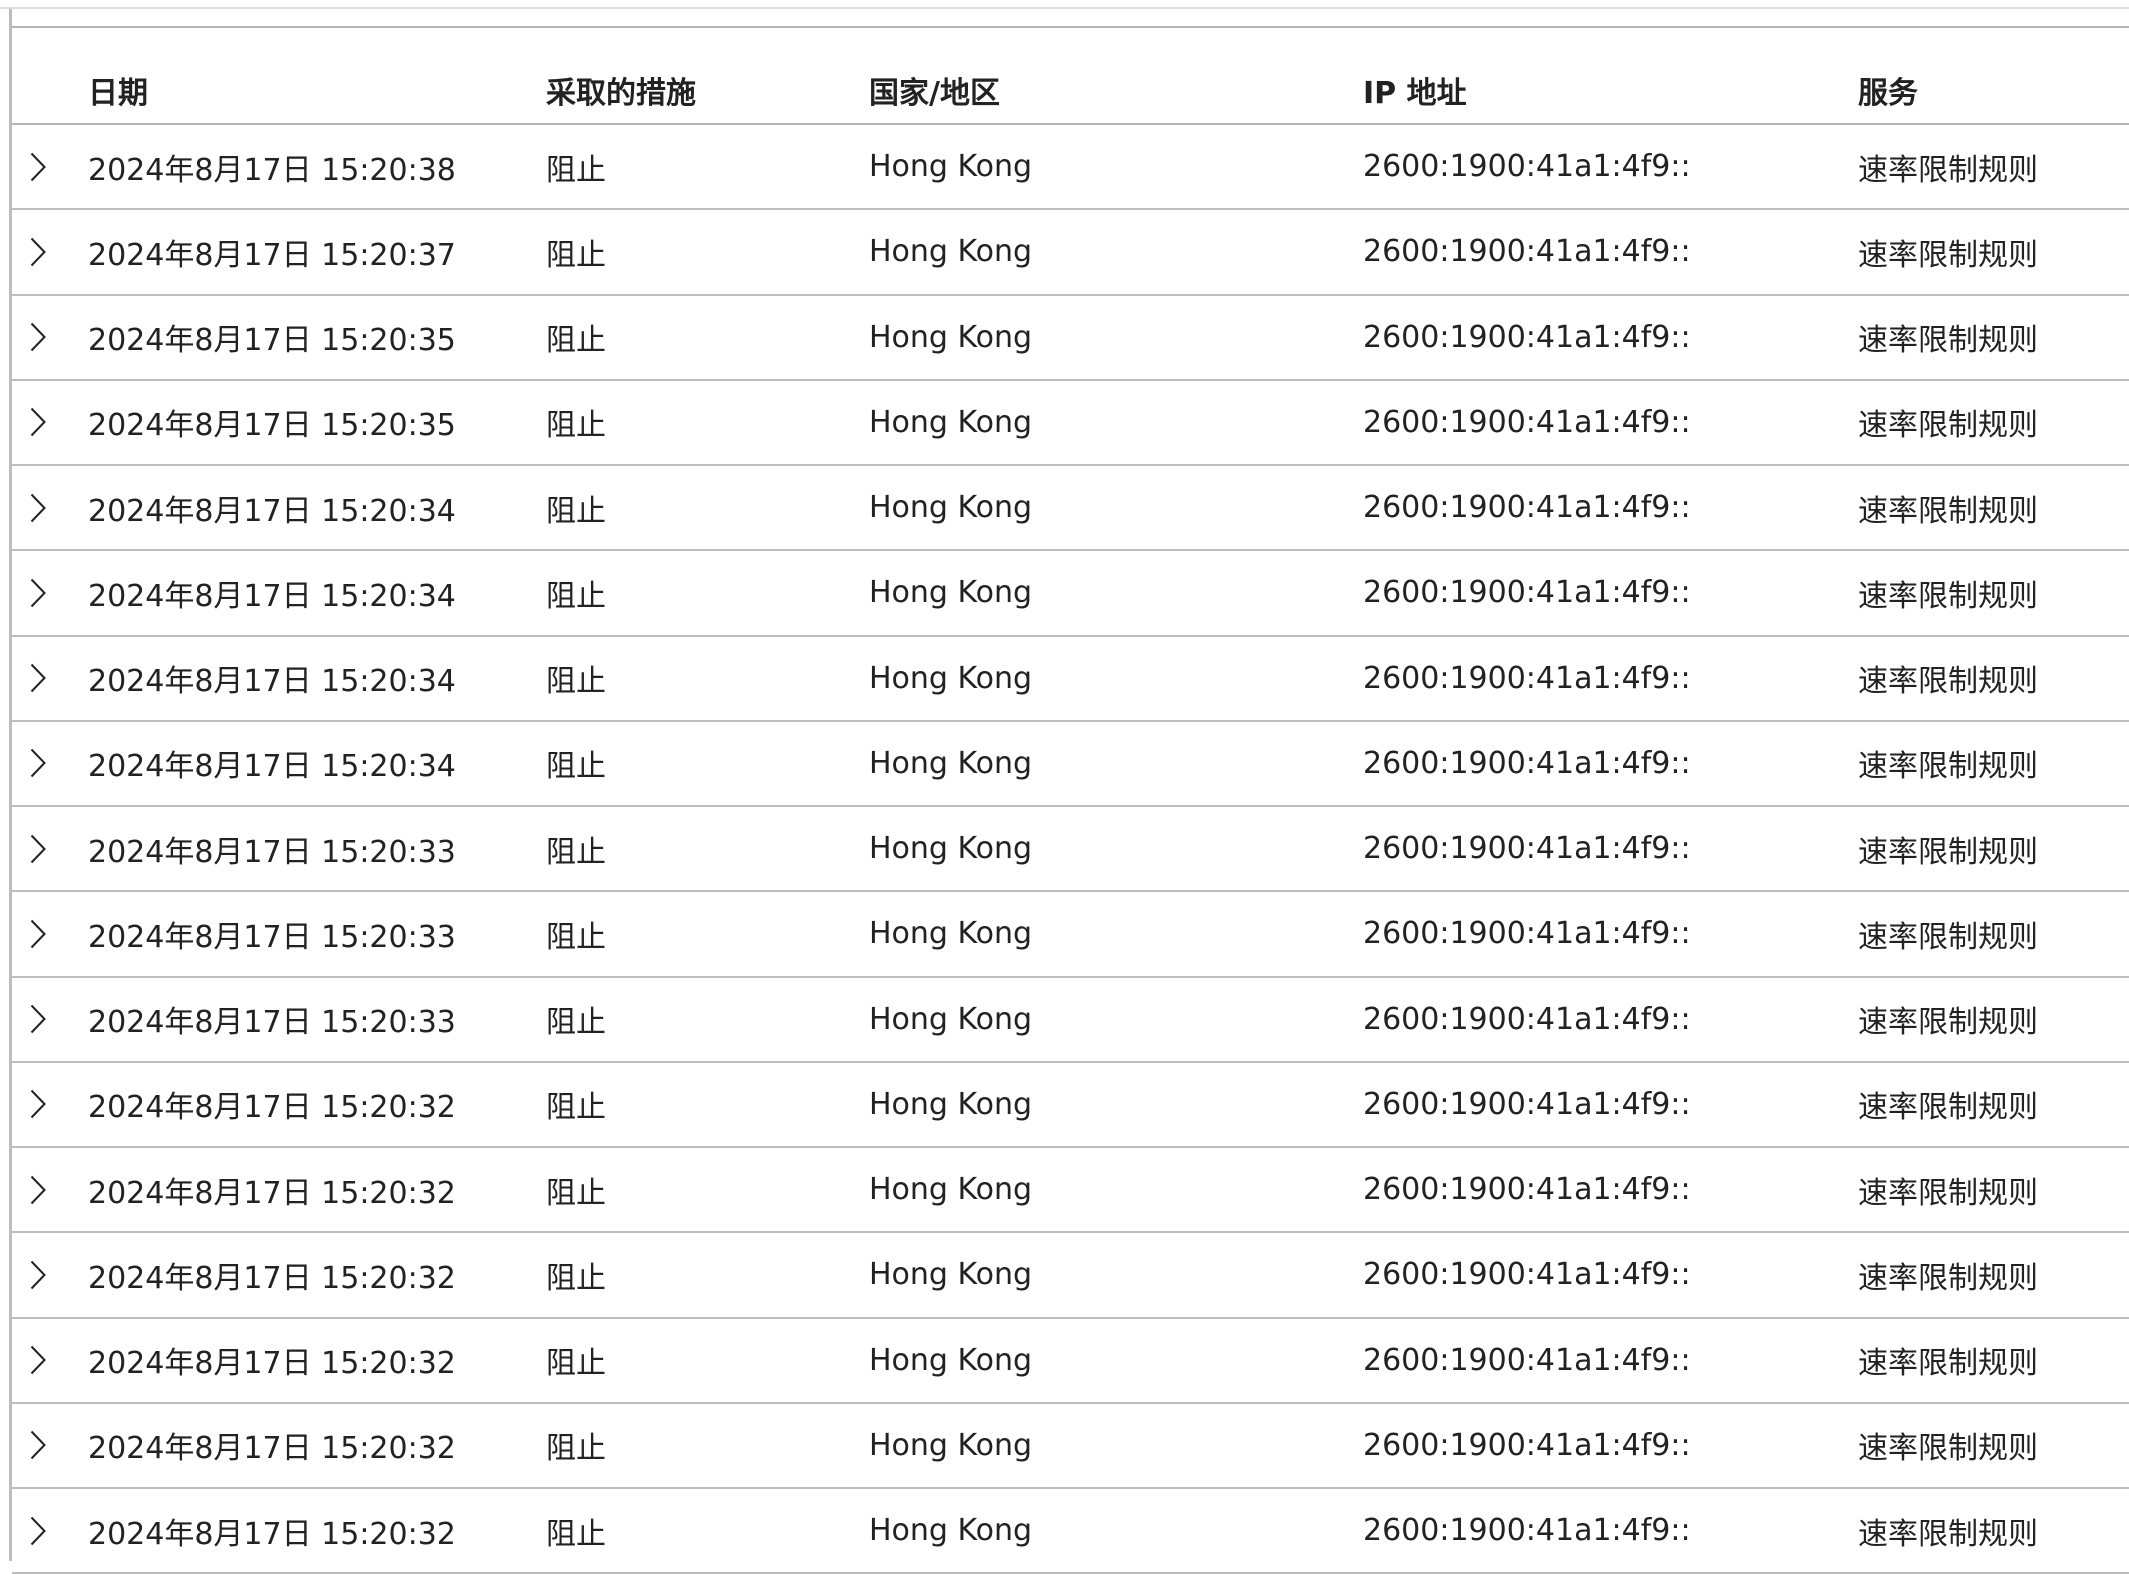  I want to click on column-header-service: 服务, so click(1888, 75).